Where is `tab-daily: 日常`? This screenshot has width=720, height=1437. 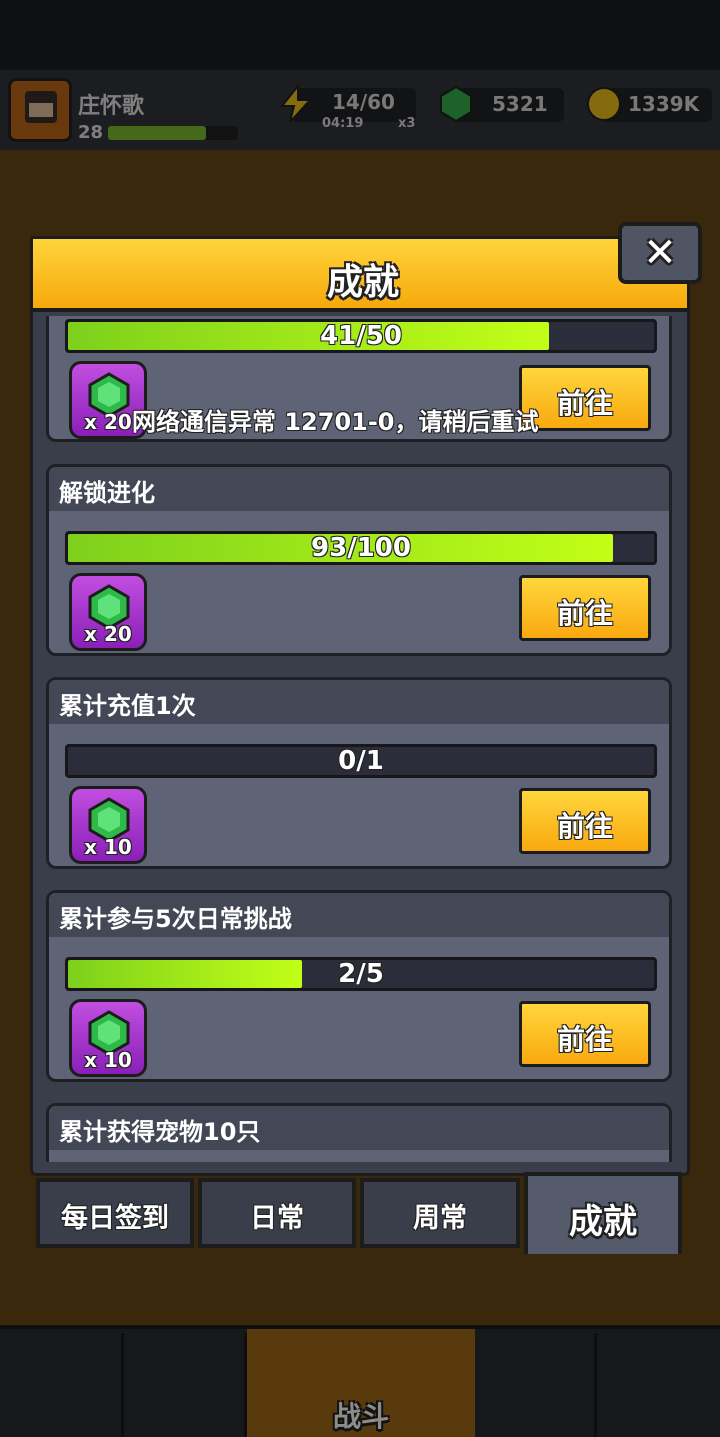
tab-daily: 日常 is located at coordinates (277, 1213).